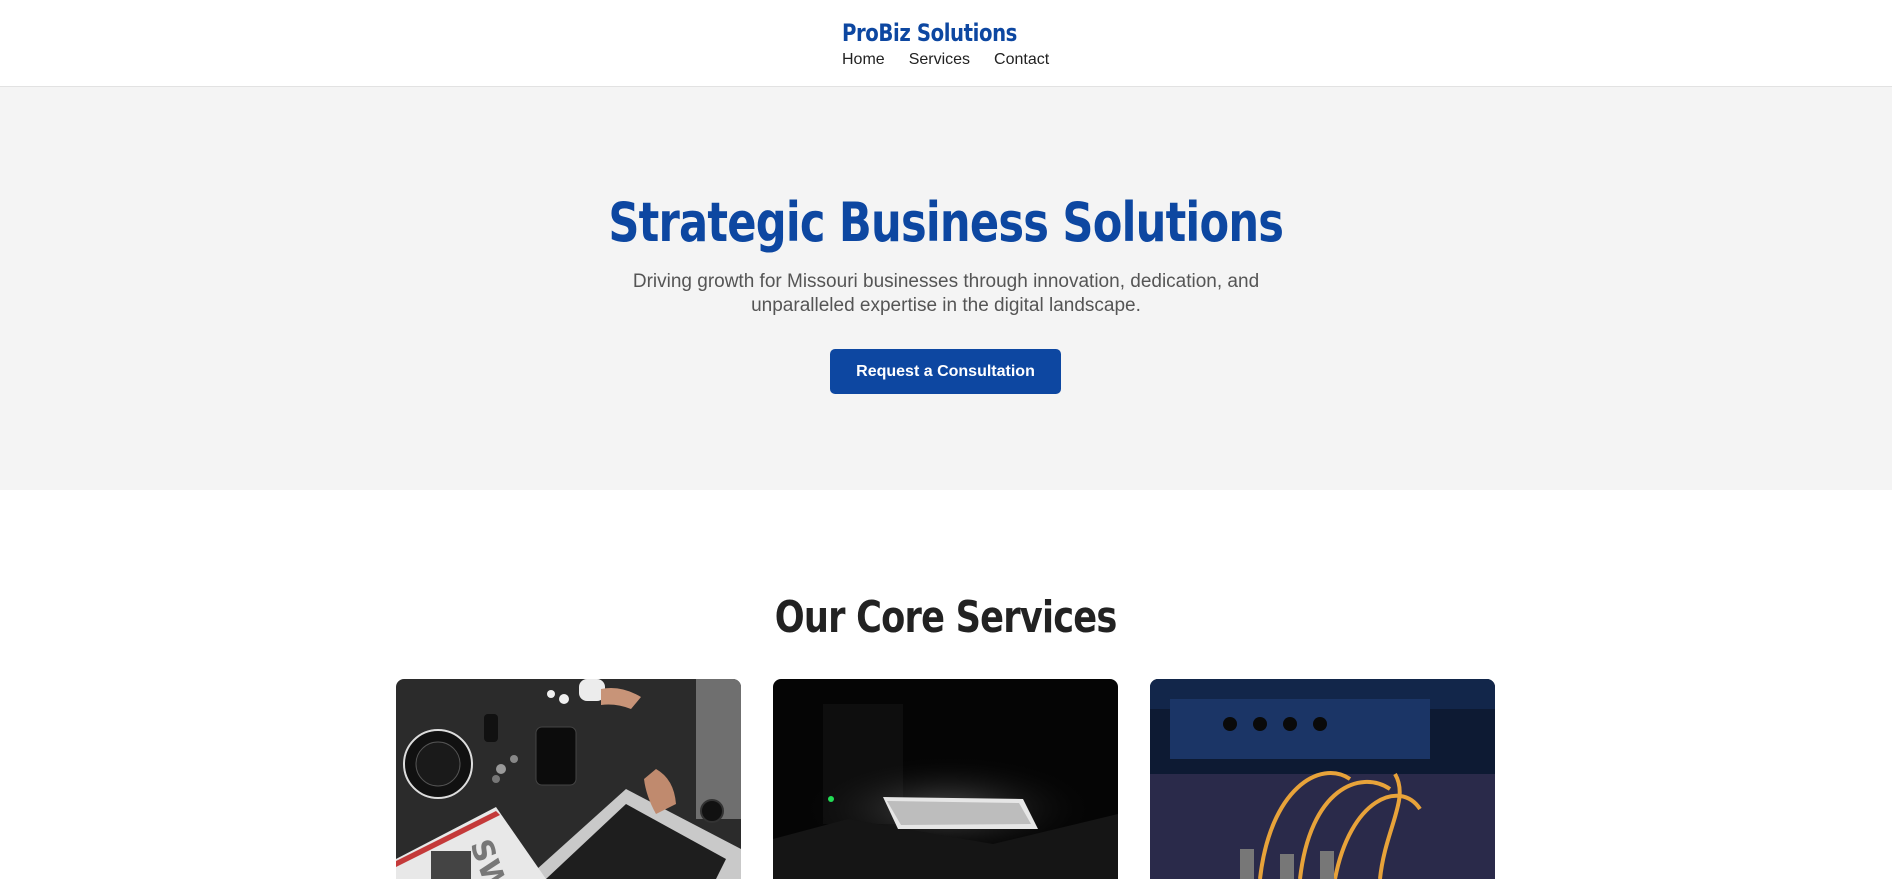 The image size is (1892, 879). What do you see at coordinates (946, 617) in the screenshot?
I see `services-heading: Our Core Services` at bounding box center [946, 617].